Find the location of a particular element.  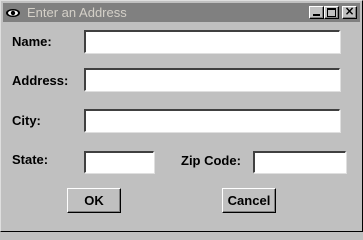

state-label: State: is located at coordinates (30, 159).